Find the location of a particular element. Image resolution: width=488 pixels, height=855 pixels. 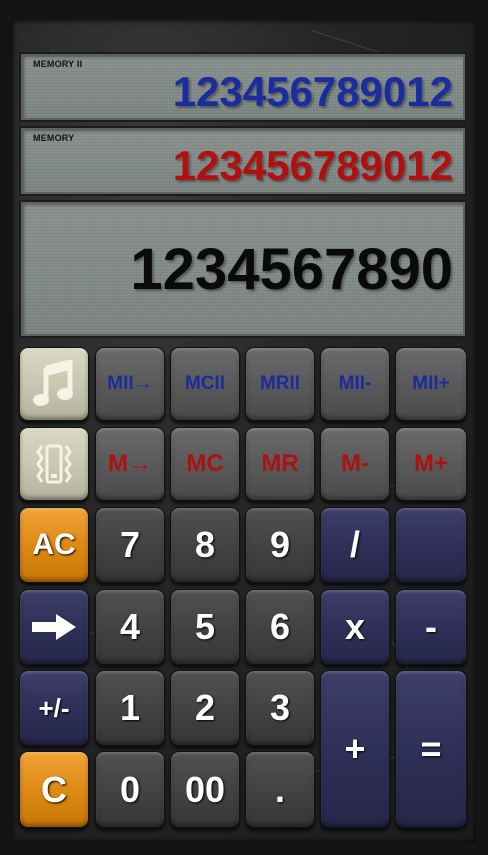

digit-4-button: 4 is located at coordinates (130, 627).